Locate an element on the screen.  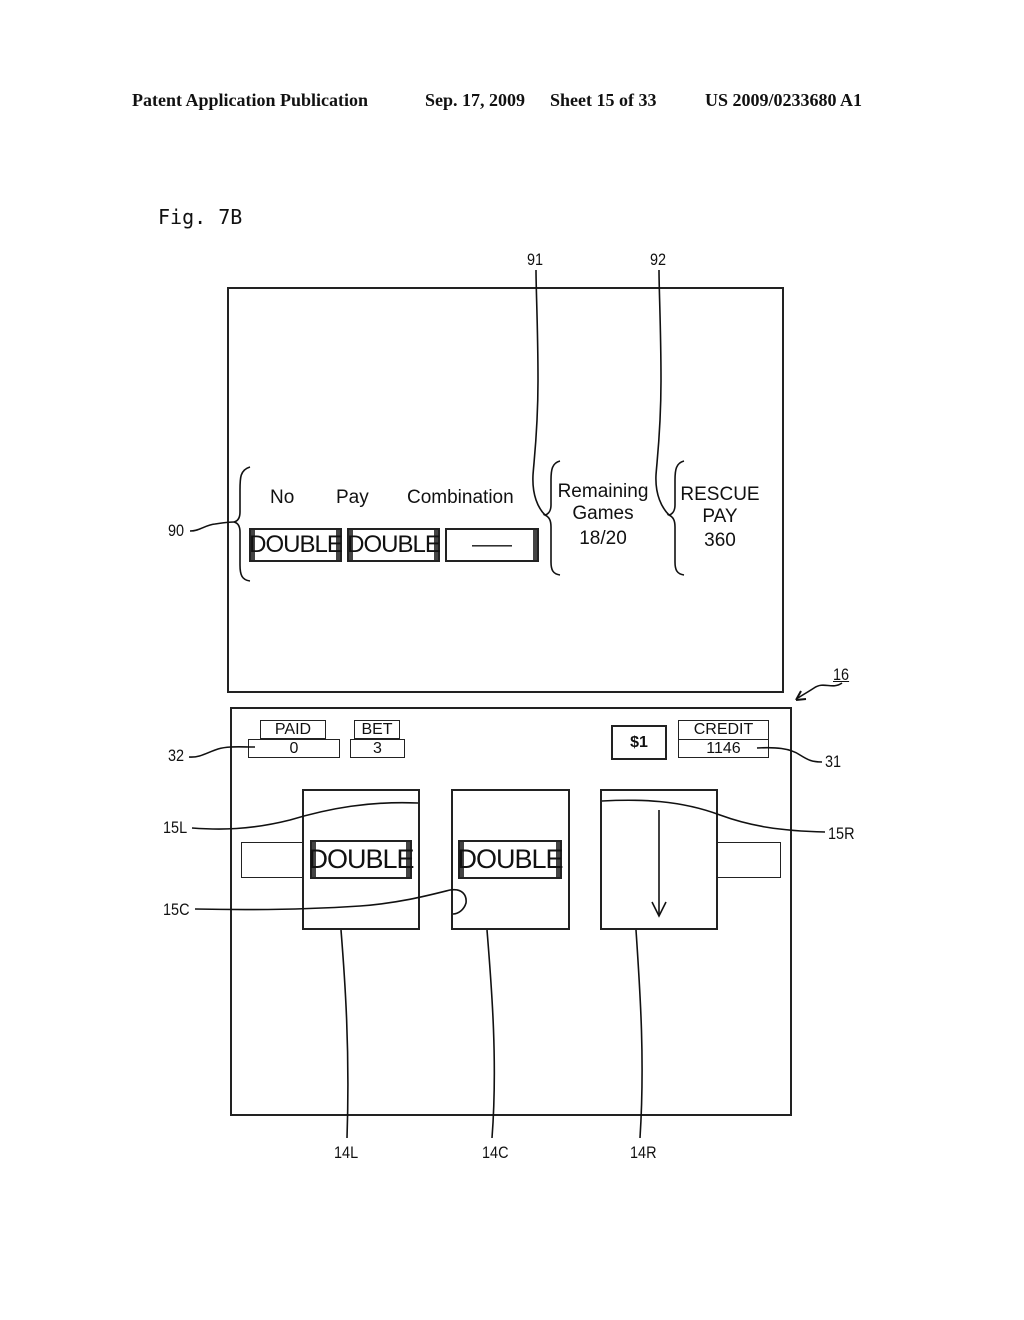
ref-32: 32 is located at coordinates (176, 755).